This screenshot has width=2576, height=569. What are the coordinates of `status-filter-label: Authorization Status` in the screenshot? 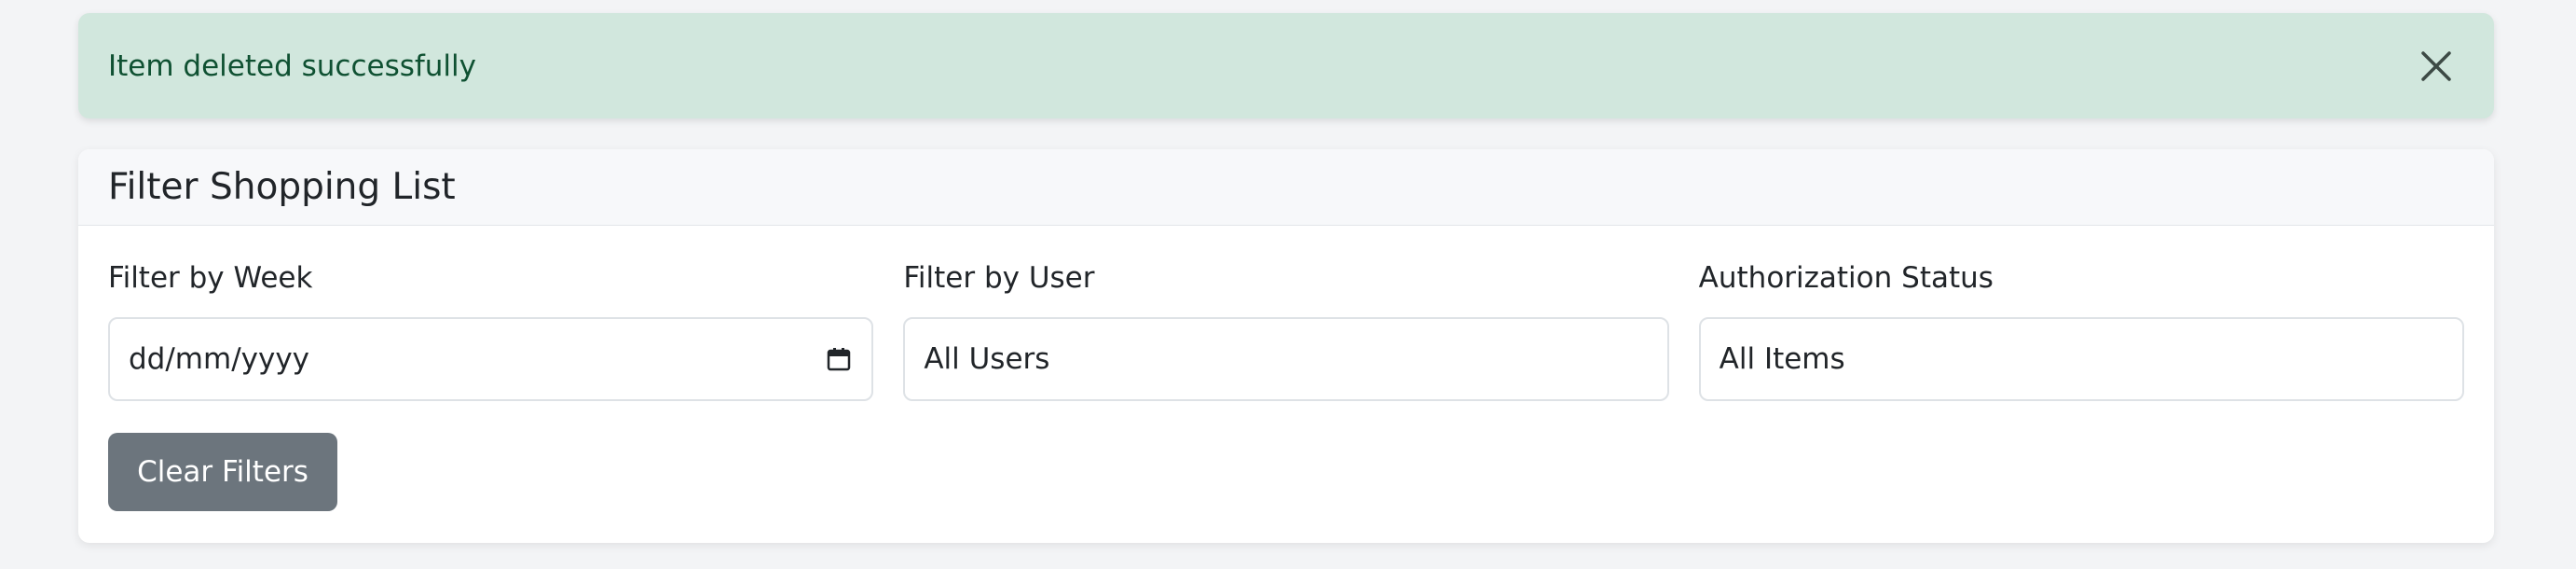 It's located at (1846, 278).